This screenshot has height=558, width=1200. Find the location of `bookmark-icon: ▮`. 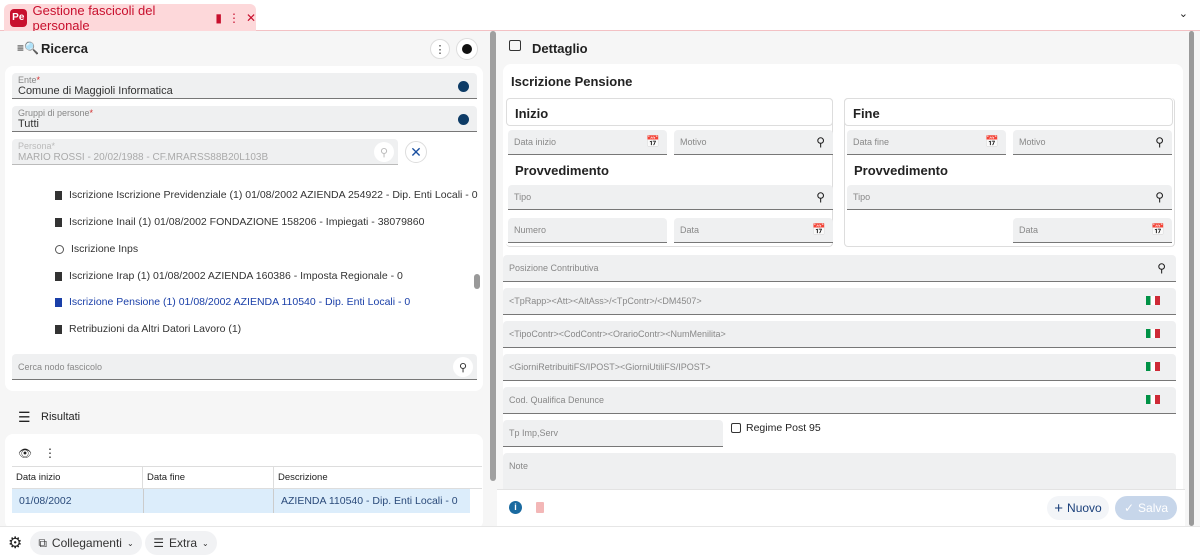

bookmark-icon: ▮ is located at coordinates (218, 18).